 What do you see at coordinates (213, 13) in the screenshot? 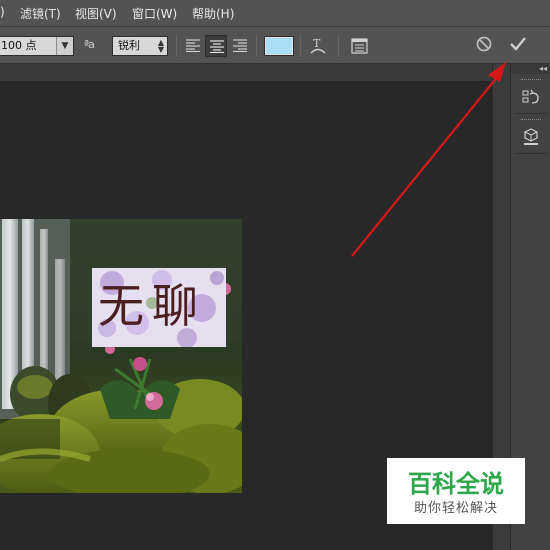
I see `menu-item-help: 帮助(H)` at bounding box center [213, 13].